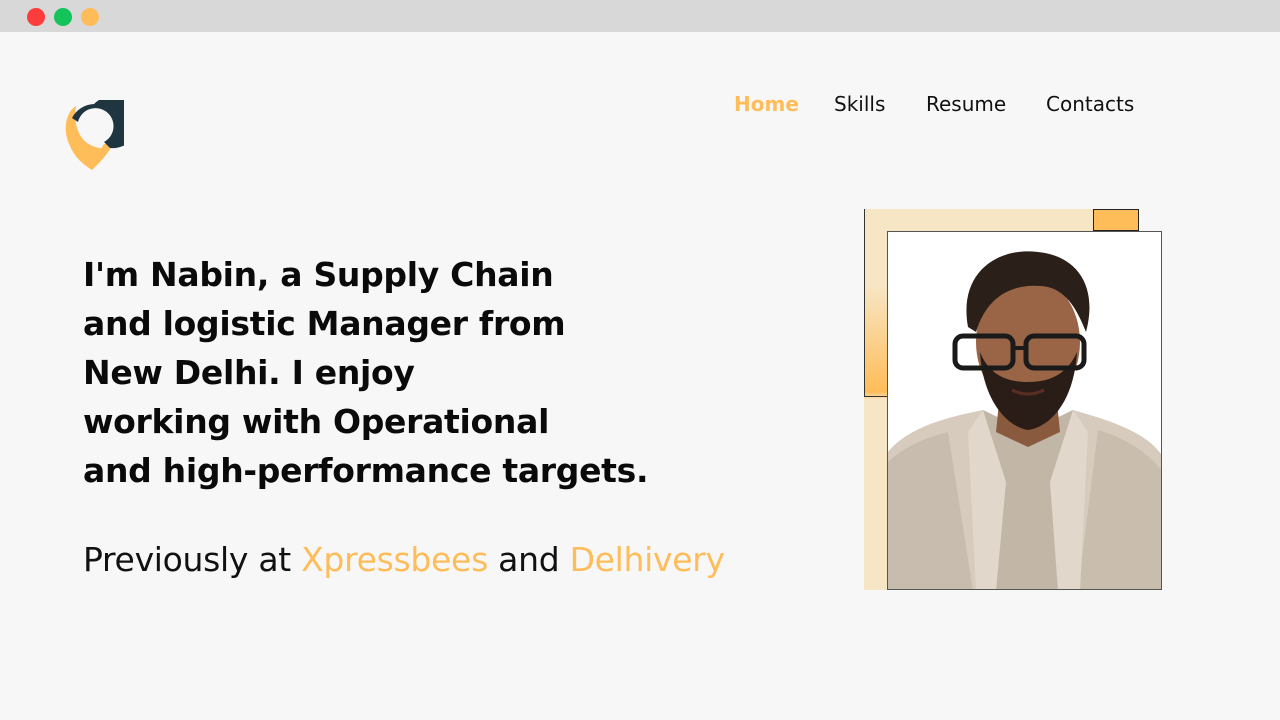 This screenshot has width=1280, height=720. I want to click on headline-line: working with Operational, so click(316, 421).